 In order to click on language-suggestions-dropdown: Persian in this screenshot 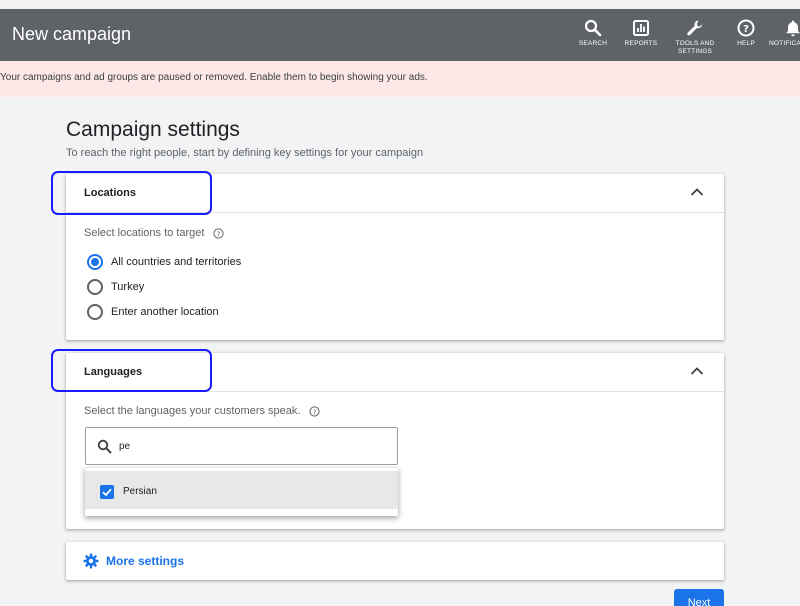, I will do `click(241, 492)`.